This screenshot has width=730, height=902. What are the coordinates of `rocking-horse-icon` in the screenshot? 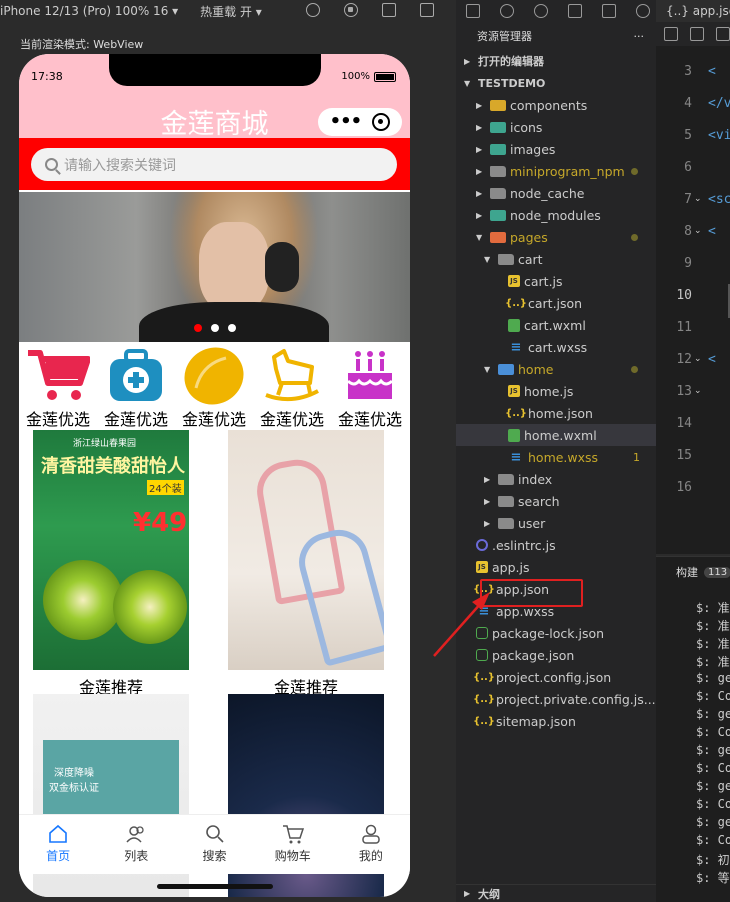 It's located at (292, 375).